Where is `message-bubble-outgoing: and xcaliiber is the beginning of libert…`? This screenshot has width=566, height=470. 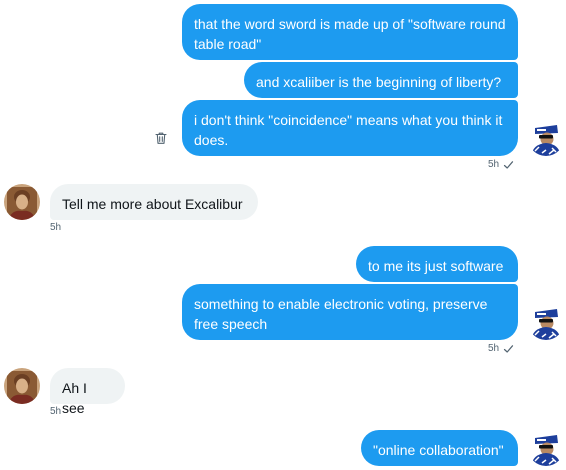
message-bubble-outgoing: and xcaliiber is the beginning of libert… is located at coordinates (381, 80).